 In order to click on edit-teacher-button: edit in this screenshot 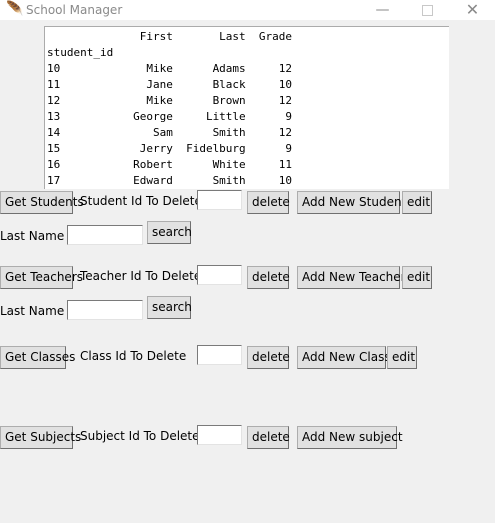, I will do `click(417, 277)`.